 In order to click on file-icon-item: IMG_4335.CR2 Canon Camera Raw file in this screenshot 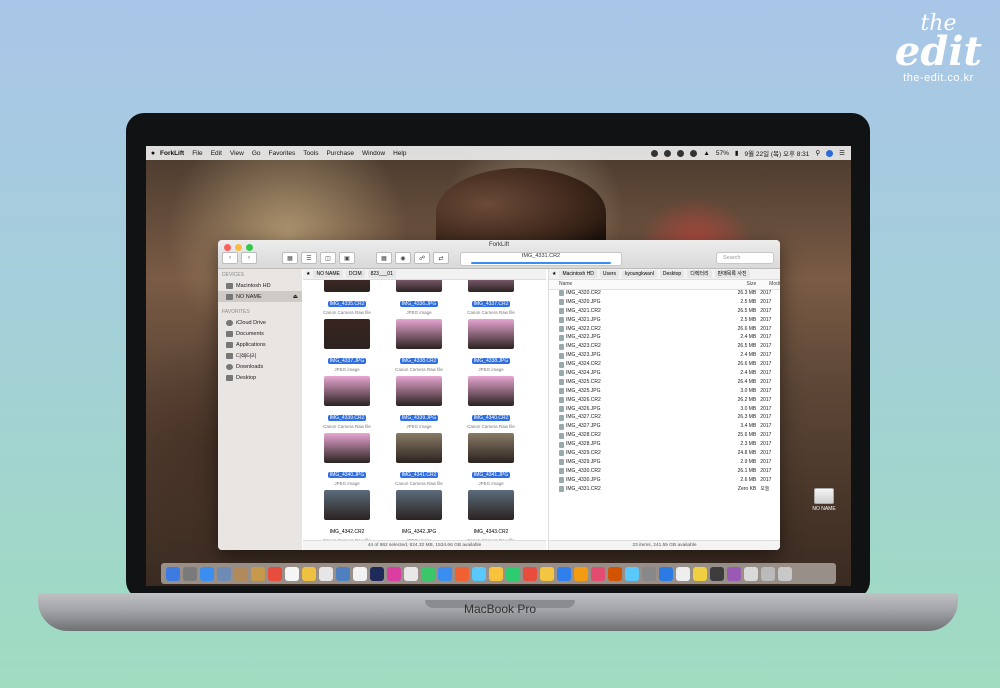, I will do `click(347, 298)`.